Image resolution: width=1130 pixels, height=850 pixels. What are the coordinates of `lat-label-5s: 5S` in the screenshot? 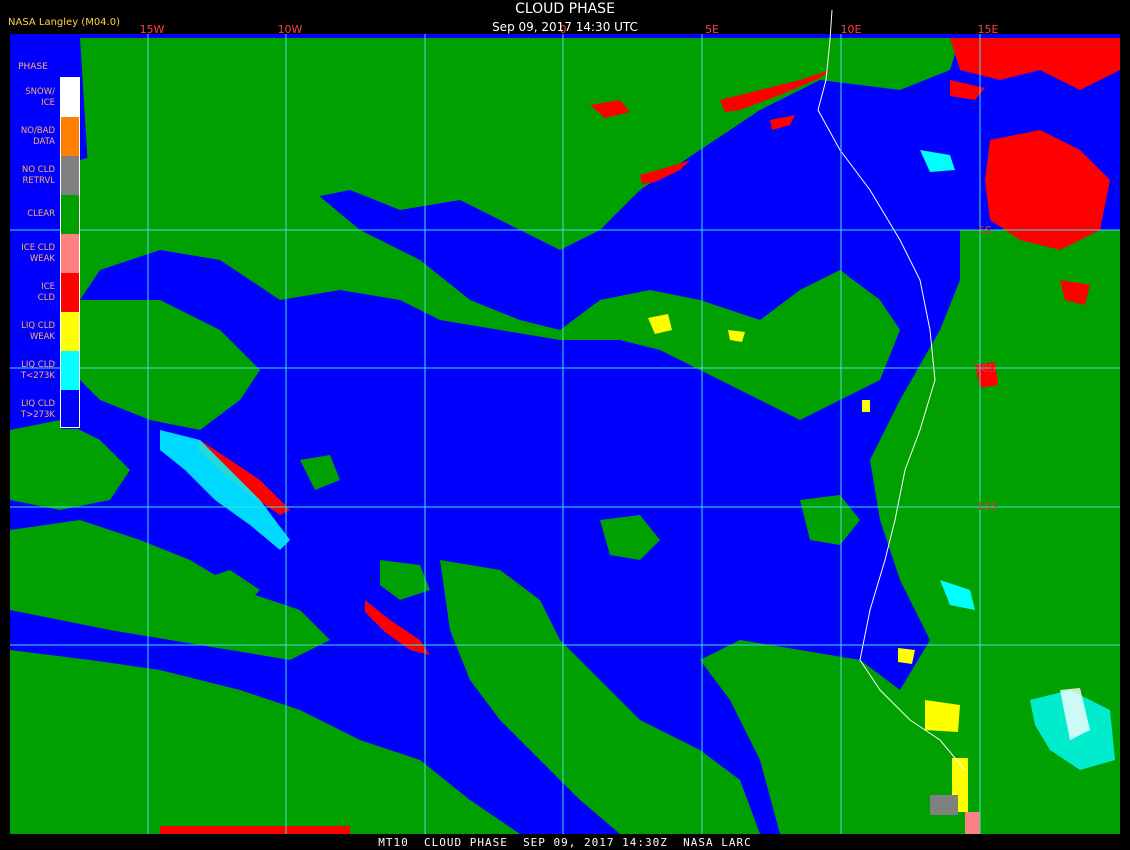 It's located at (985, 230).